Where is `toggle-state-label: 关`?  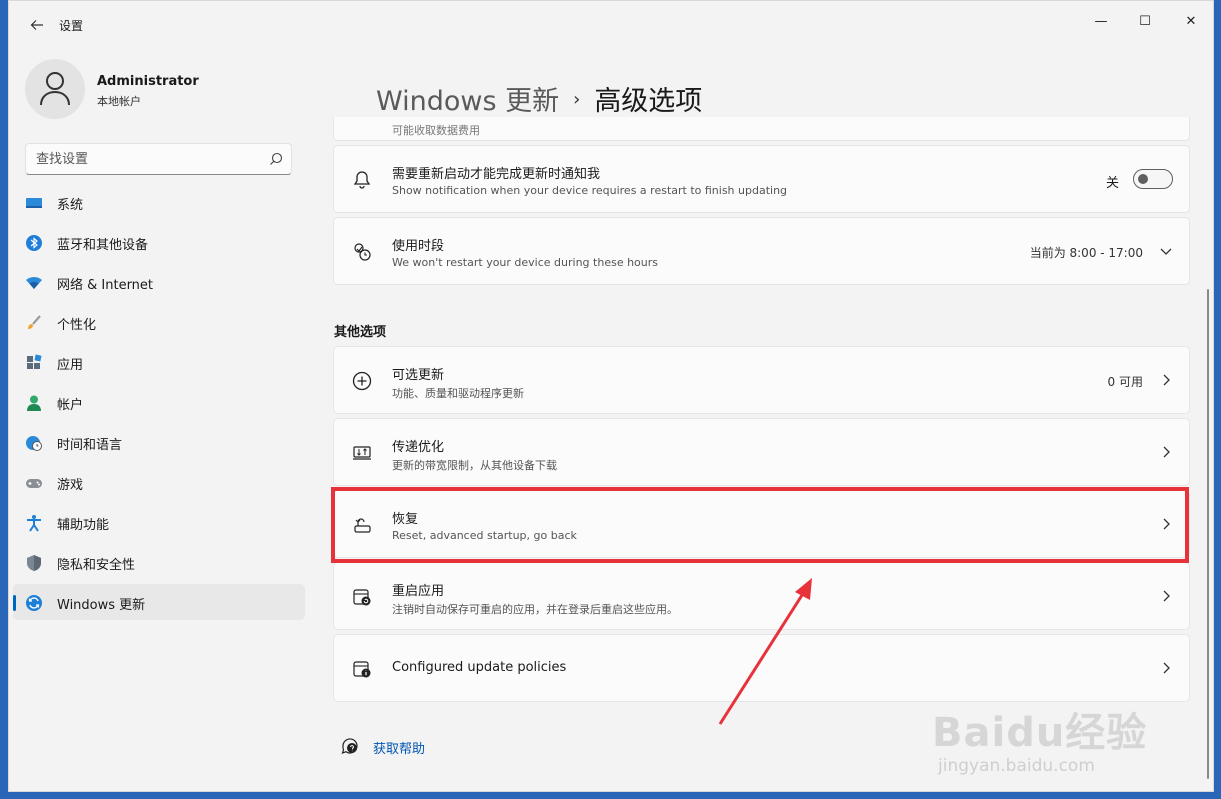
toggle-state-label: 关 is located at coordinates (1112, 183).